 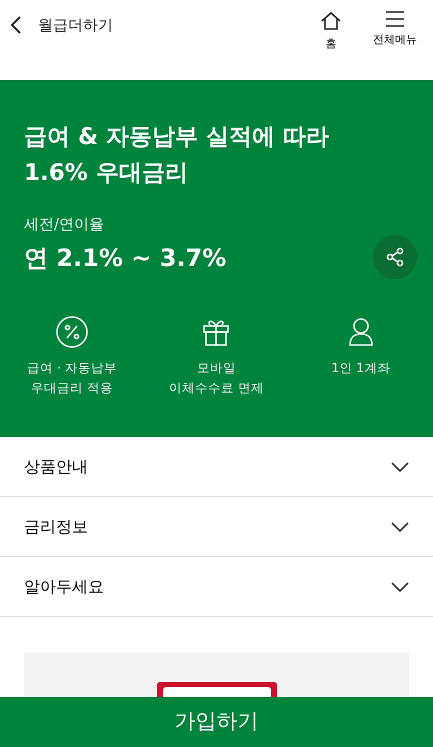 I want to click on rate-label: 세전/연이율, so click(x=65, y=225).